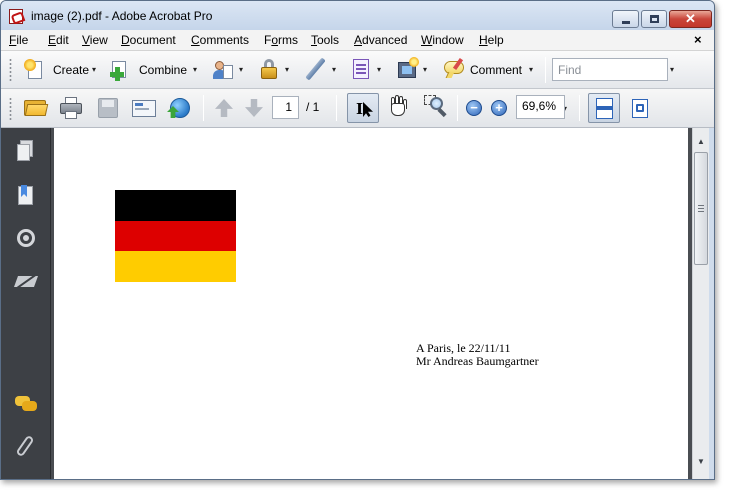  I want to click on save-icon, so click(108, 108).